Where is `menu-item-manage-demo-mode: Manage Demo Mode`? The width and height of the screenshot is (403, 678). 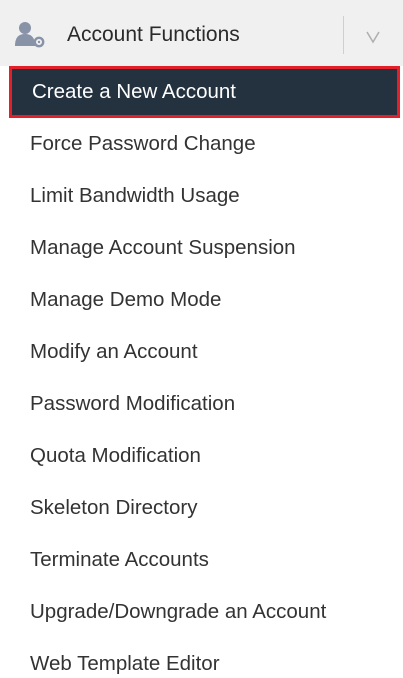
menu-item-manage-demo-mode: Manage Demo Mode is located at coordinates (201, 300).